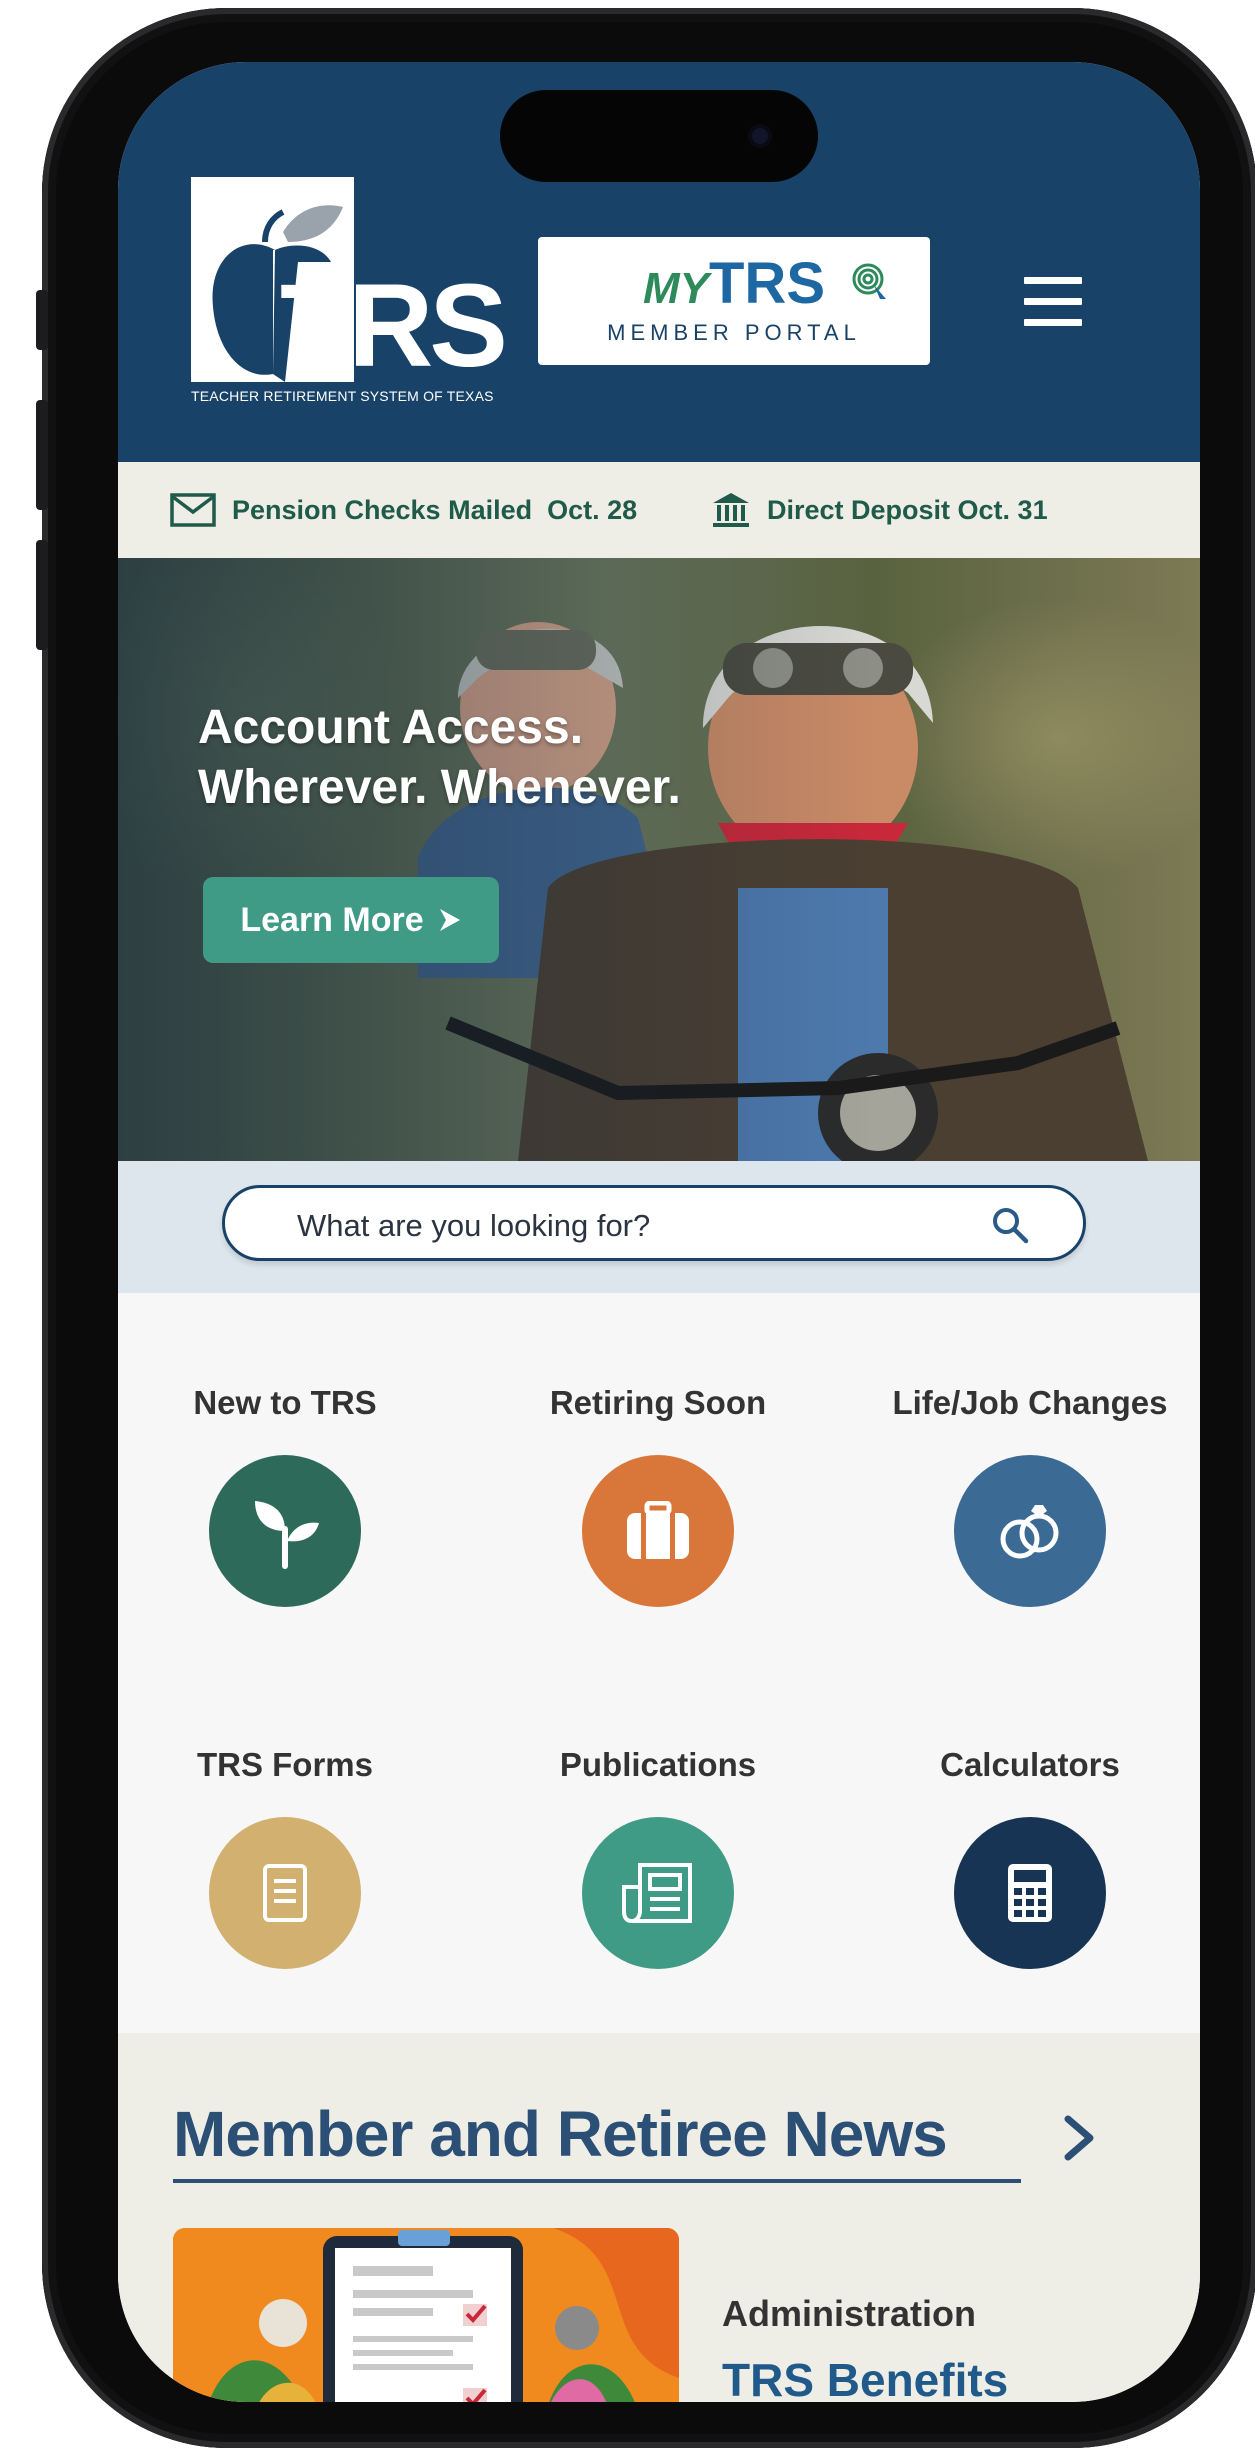 This screenshot has height=2457, width=1255. Describe the element at coordinates (760, 136) in the screenshot. I see `camera-icon` at that location.